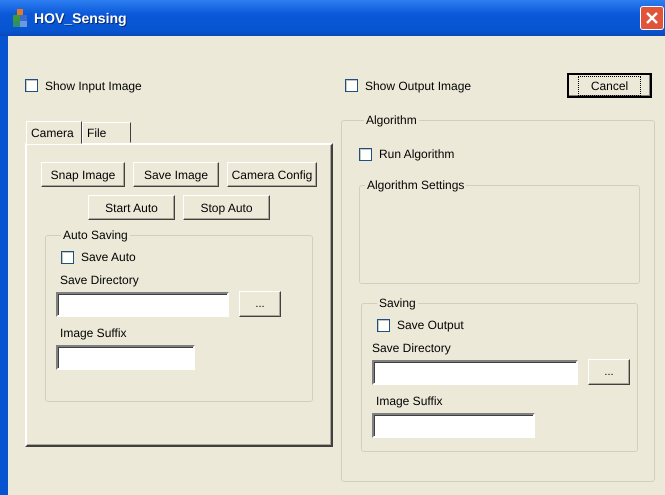 The image size is (665, 495). Describe the element at coordinates (609, 85) in the screenshot. I see `cancel-button: Cancel` at that location.